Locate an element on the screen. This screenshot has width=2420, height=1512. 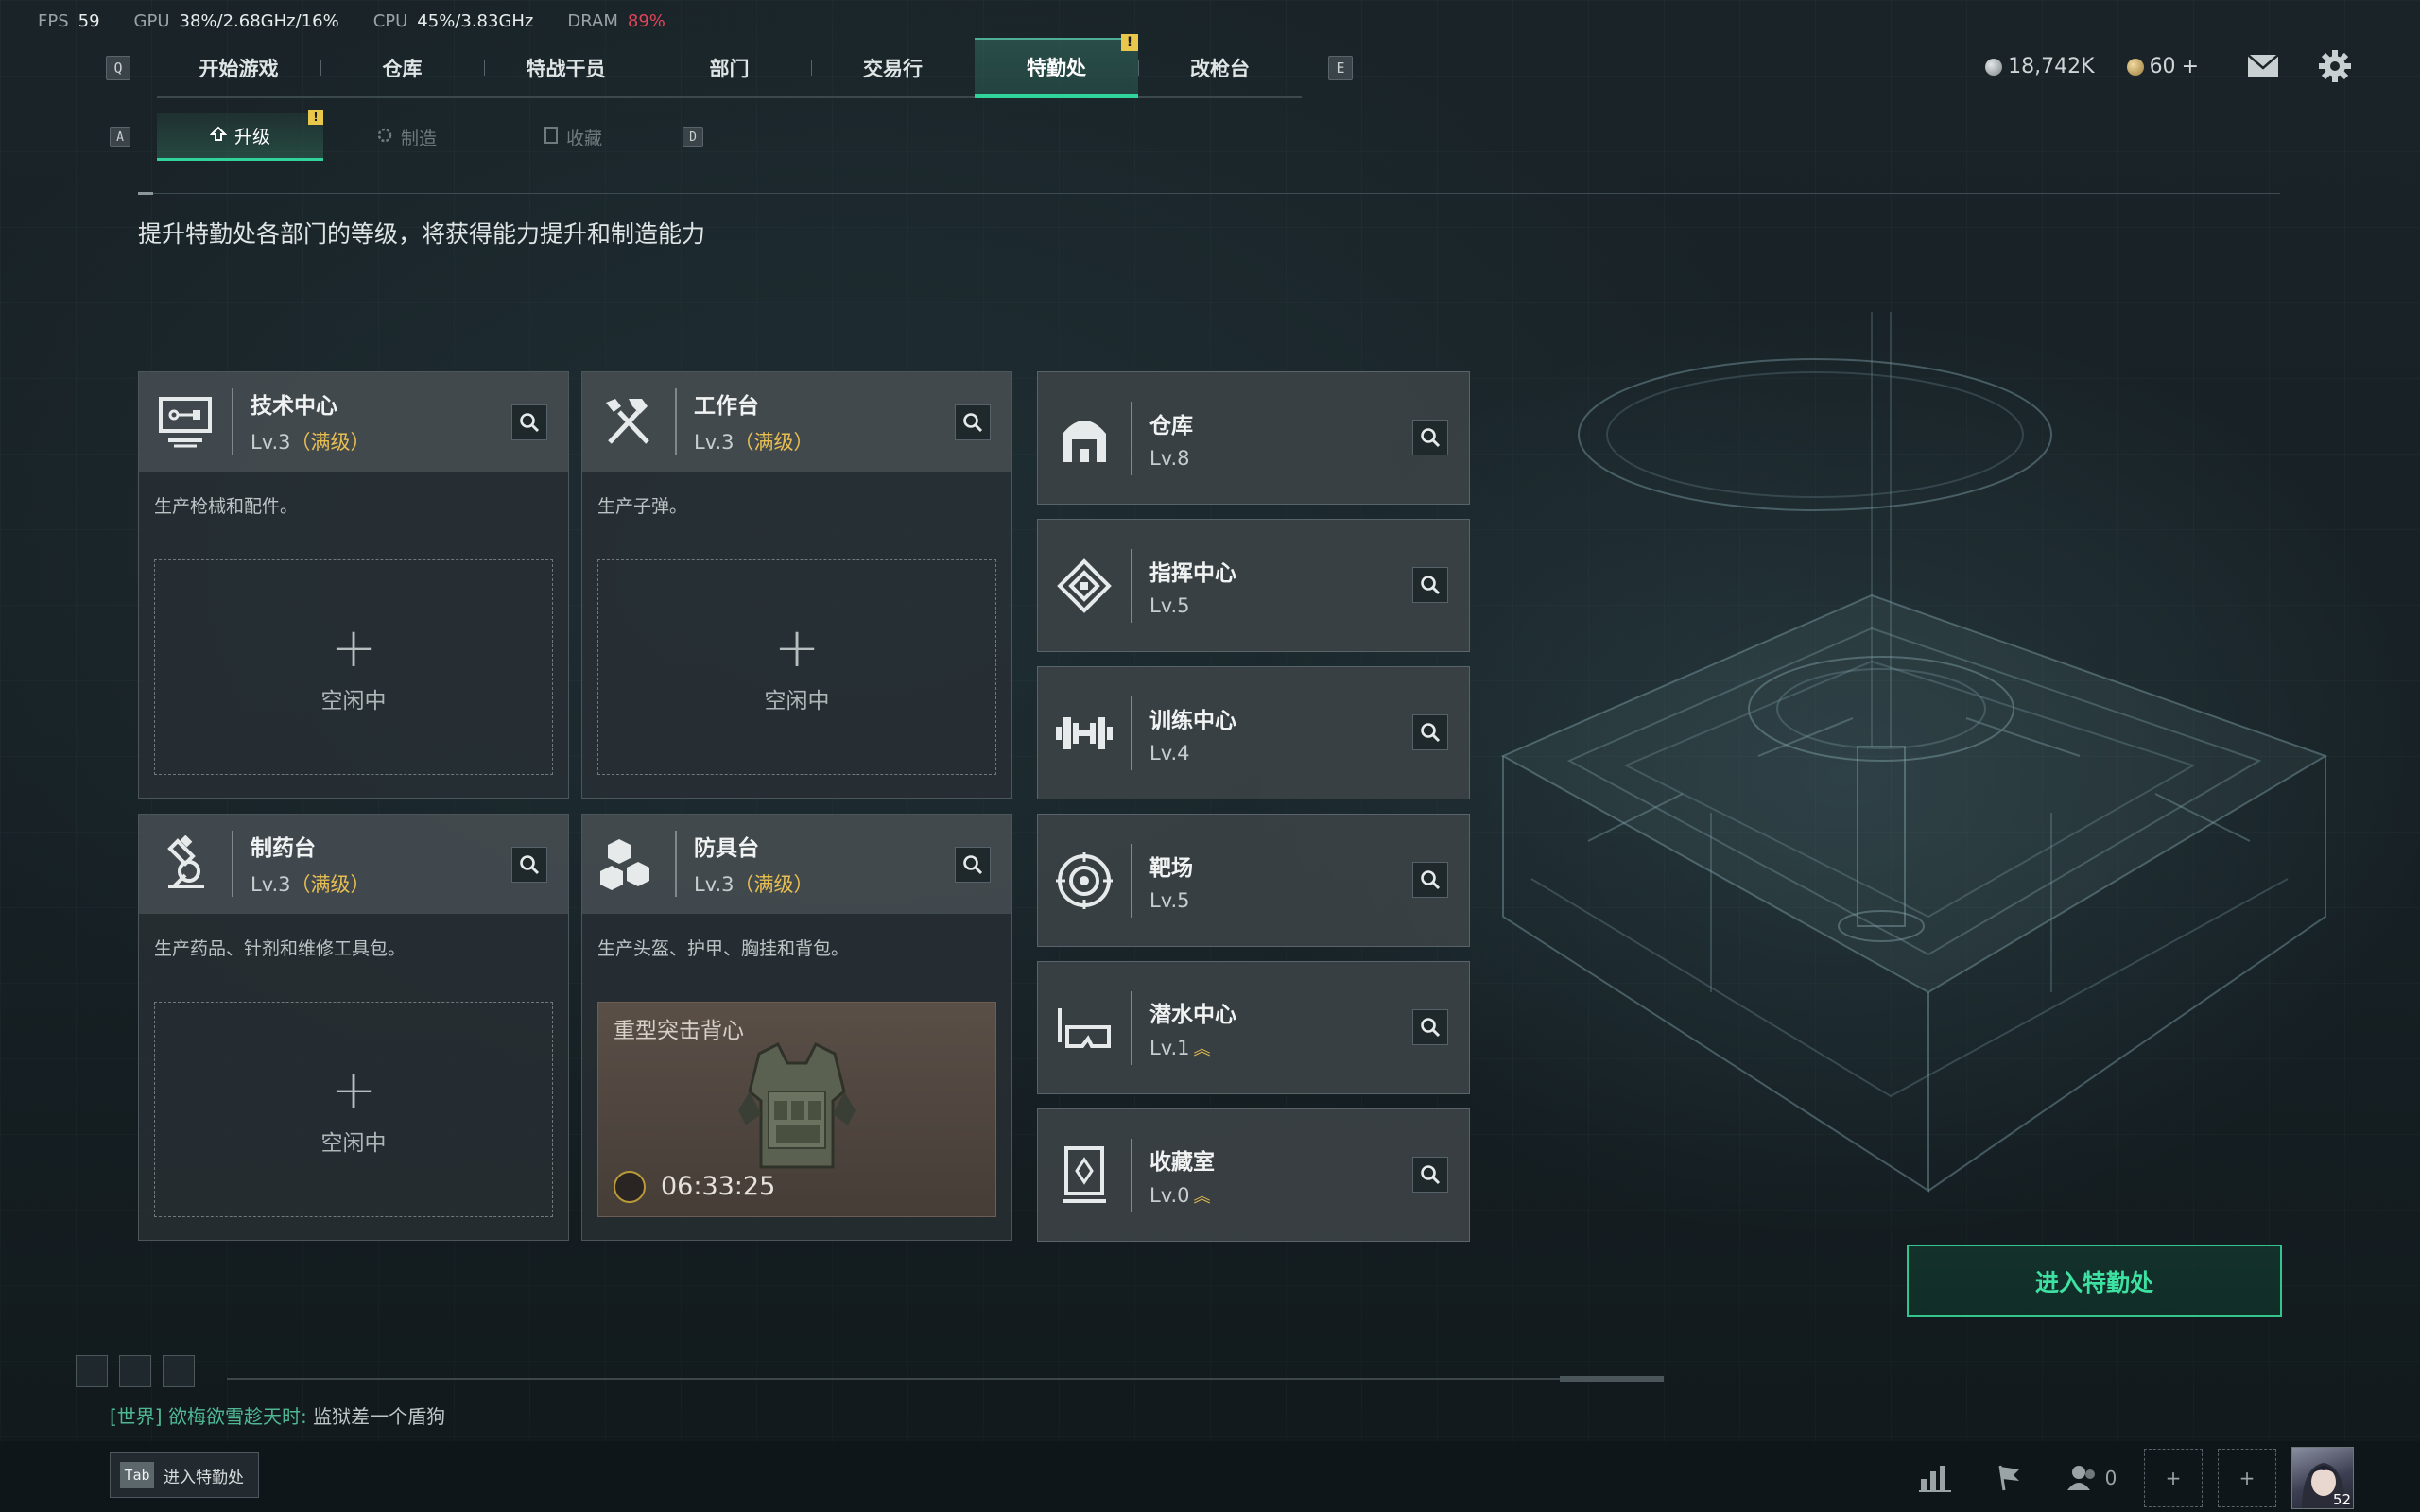
chat-username: 欲梅欲雪趁天时: is located at coordinates (237, 1416).